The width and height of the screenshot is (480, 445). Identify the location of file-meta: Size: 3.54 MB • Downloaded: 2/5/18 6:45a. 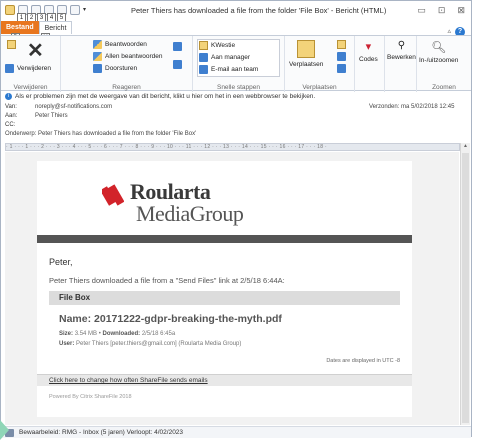
(117, 334).